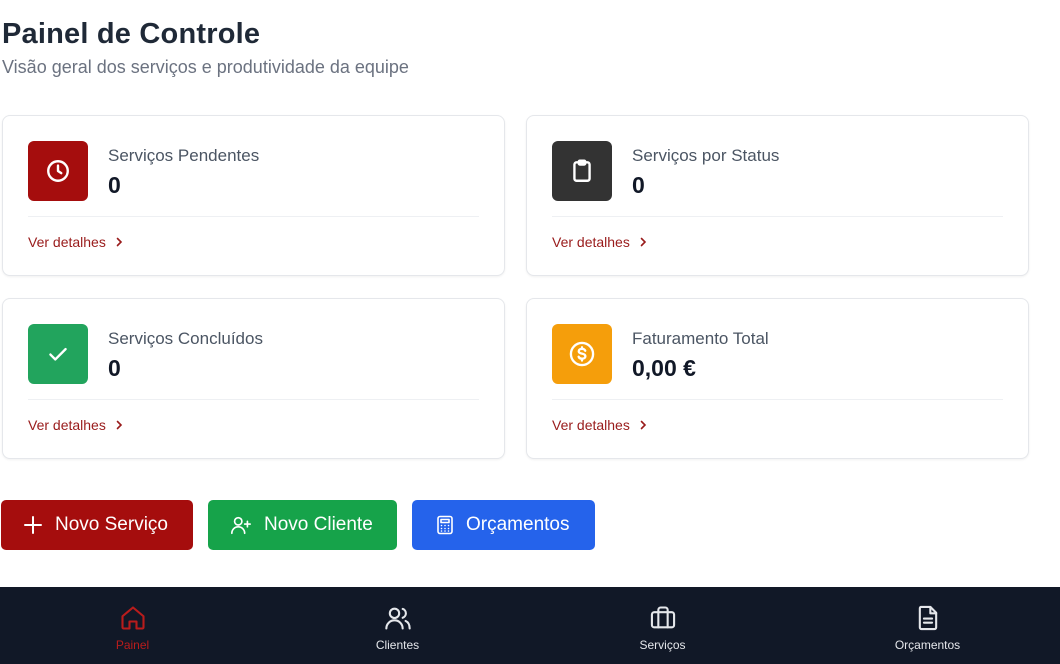 The width and height of the screenshot is (1060, 664). What do you see at coordinates (445, 525) in the screenshot?
I see `calculator-icon` at bounding box center [445, 525].